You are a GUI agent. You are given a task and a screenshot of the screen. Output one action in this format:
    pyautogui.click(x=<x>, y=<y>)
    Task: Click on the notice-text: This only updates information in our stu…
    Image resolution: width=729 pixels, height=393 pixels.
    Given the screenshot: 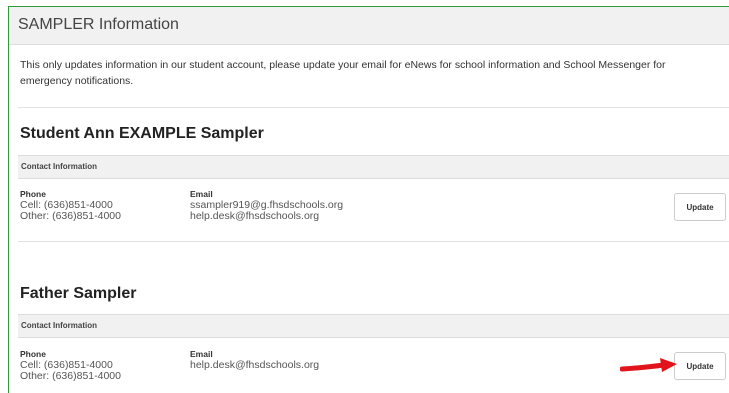 What is the action you would take?
    pyautogui.click(x=343, y=73)
    